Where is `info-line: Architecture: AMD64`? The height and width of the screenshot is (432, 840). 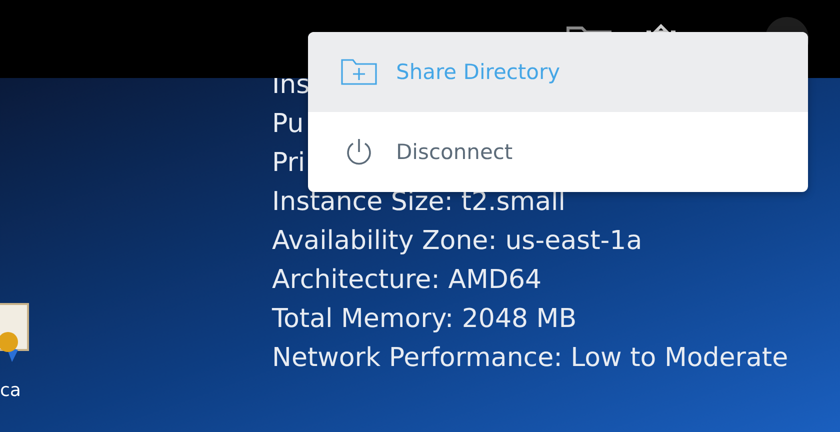 info-line: Architecture: AMD64 is located at coordinates (407, 280).